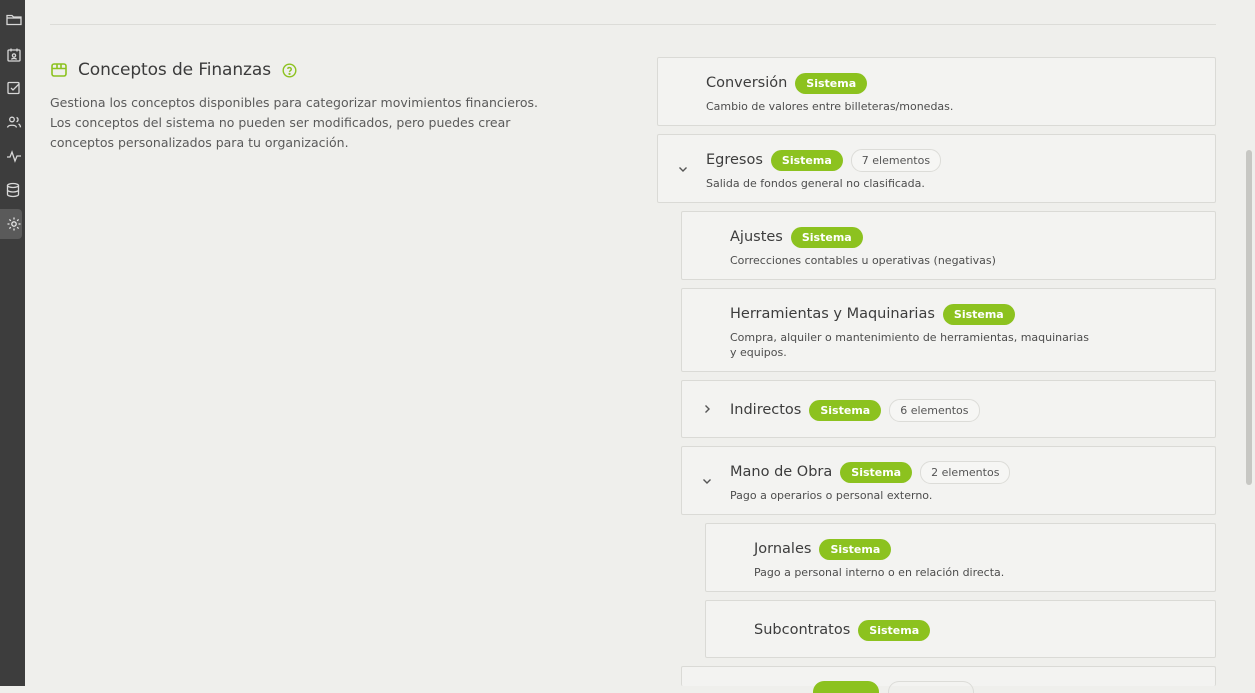  What do you see at coordinates (931, 687) in the screenshot?
I see `count-badge` at bounding box center [931, 687].